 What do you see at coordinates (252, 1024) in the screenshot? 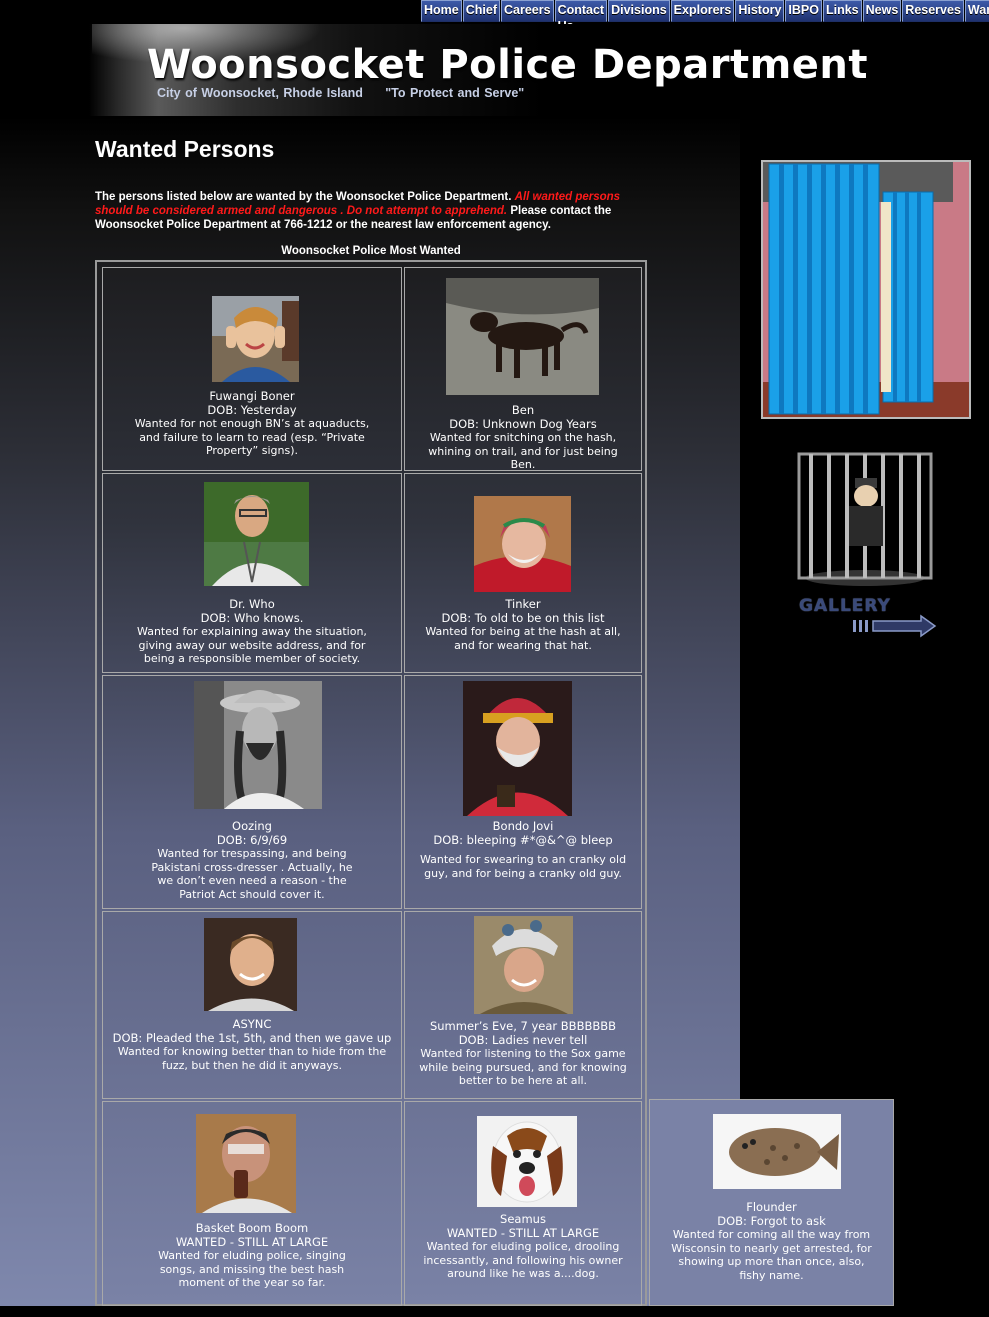
I see `wanted-name: ASYNC` at bounding box center [252, 1024].